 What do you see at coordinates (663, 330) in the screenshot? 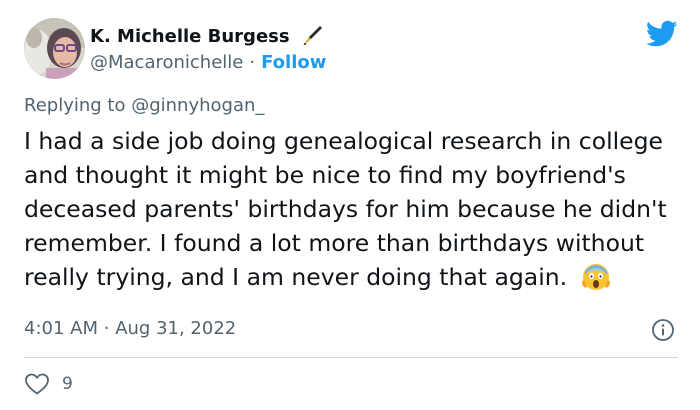
I see `info-icon` at bounding box center [663, 330].